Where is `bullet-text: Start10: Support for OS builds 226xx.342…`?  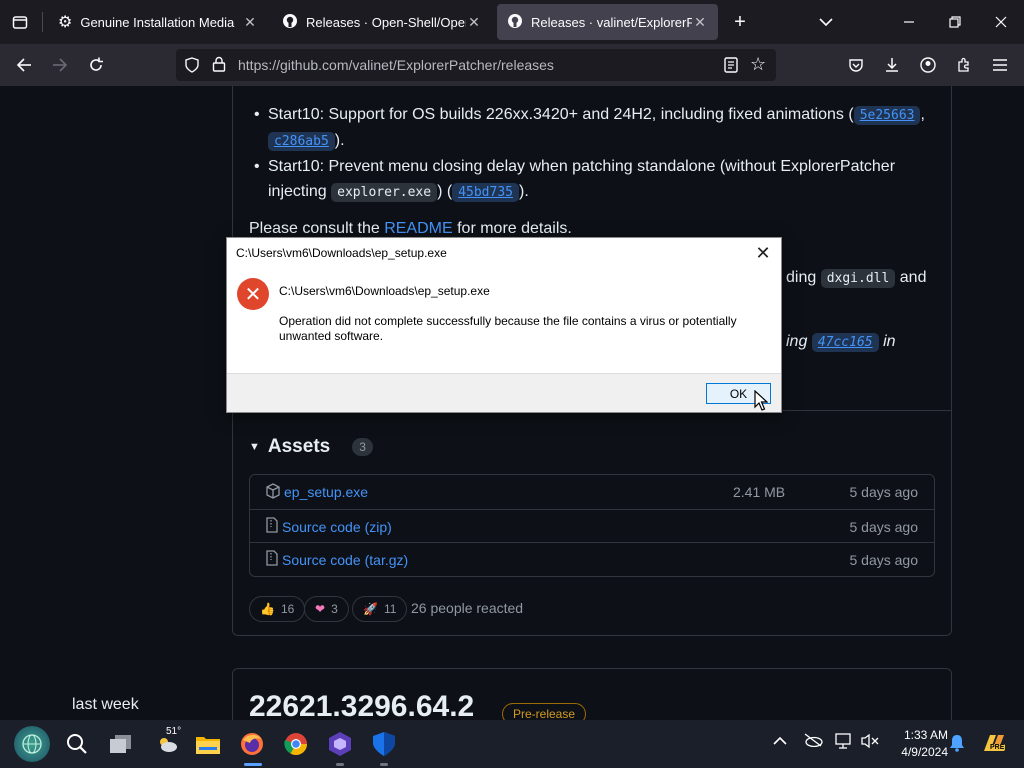 bullet-text: Start10: Support for OS builds 226xx.342… is located at coordinates (561, 114).